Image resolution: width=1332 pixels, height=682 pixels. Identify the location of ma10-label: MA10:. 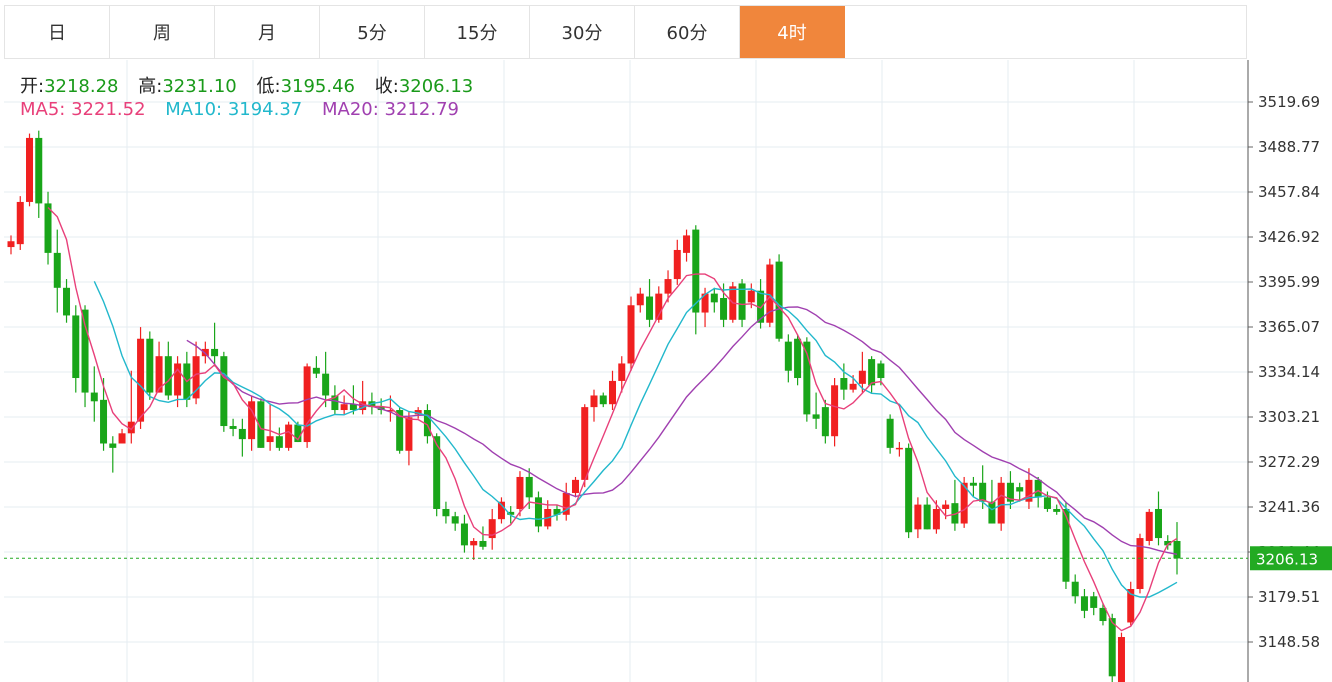
(194, 109).